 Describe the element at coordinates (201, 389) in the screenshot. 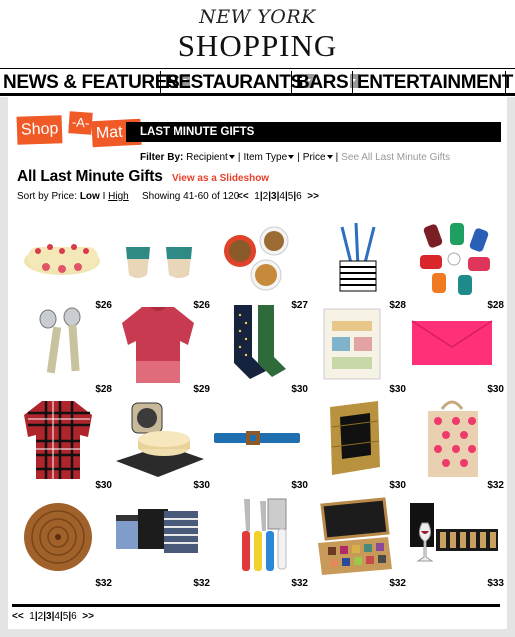

I see `product-price: $29` at that location.